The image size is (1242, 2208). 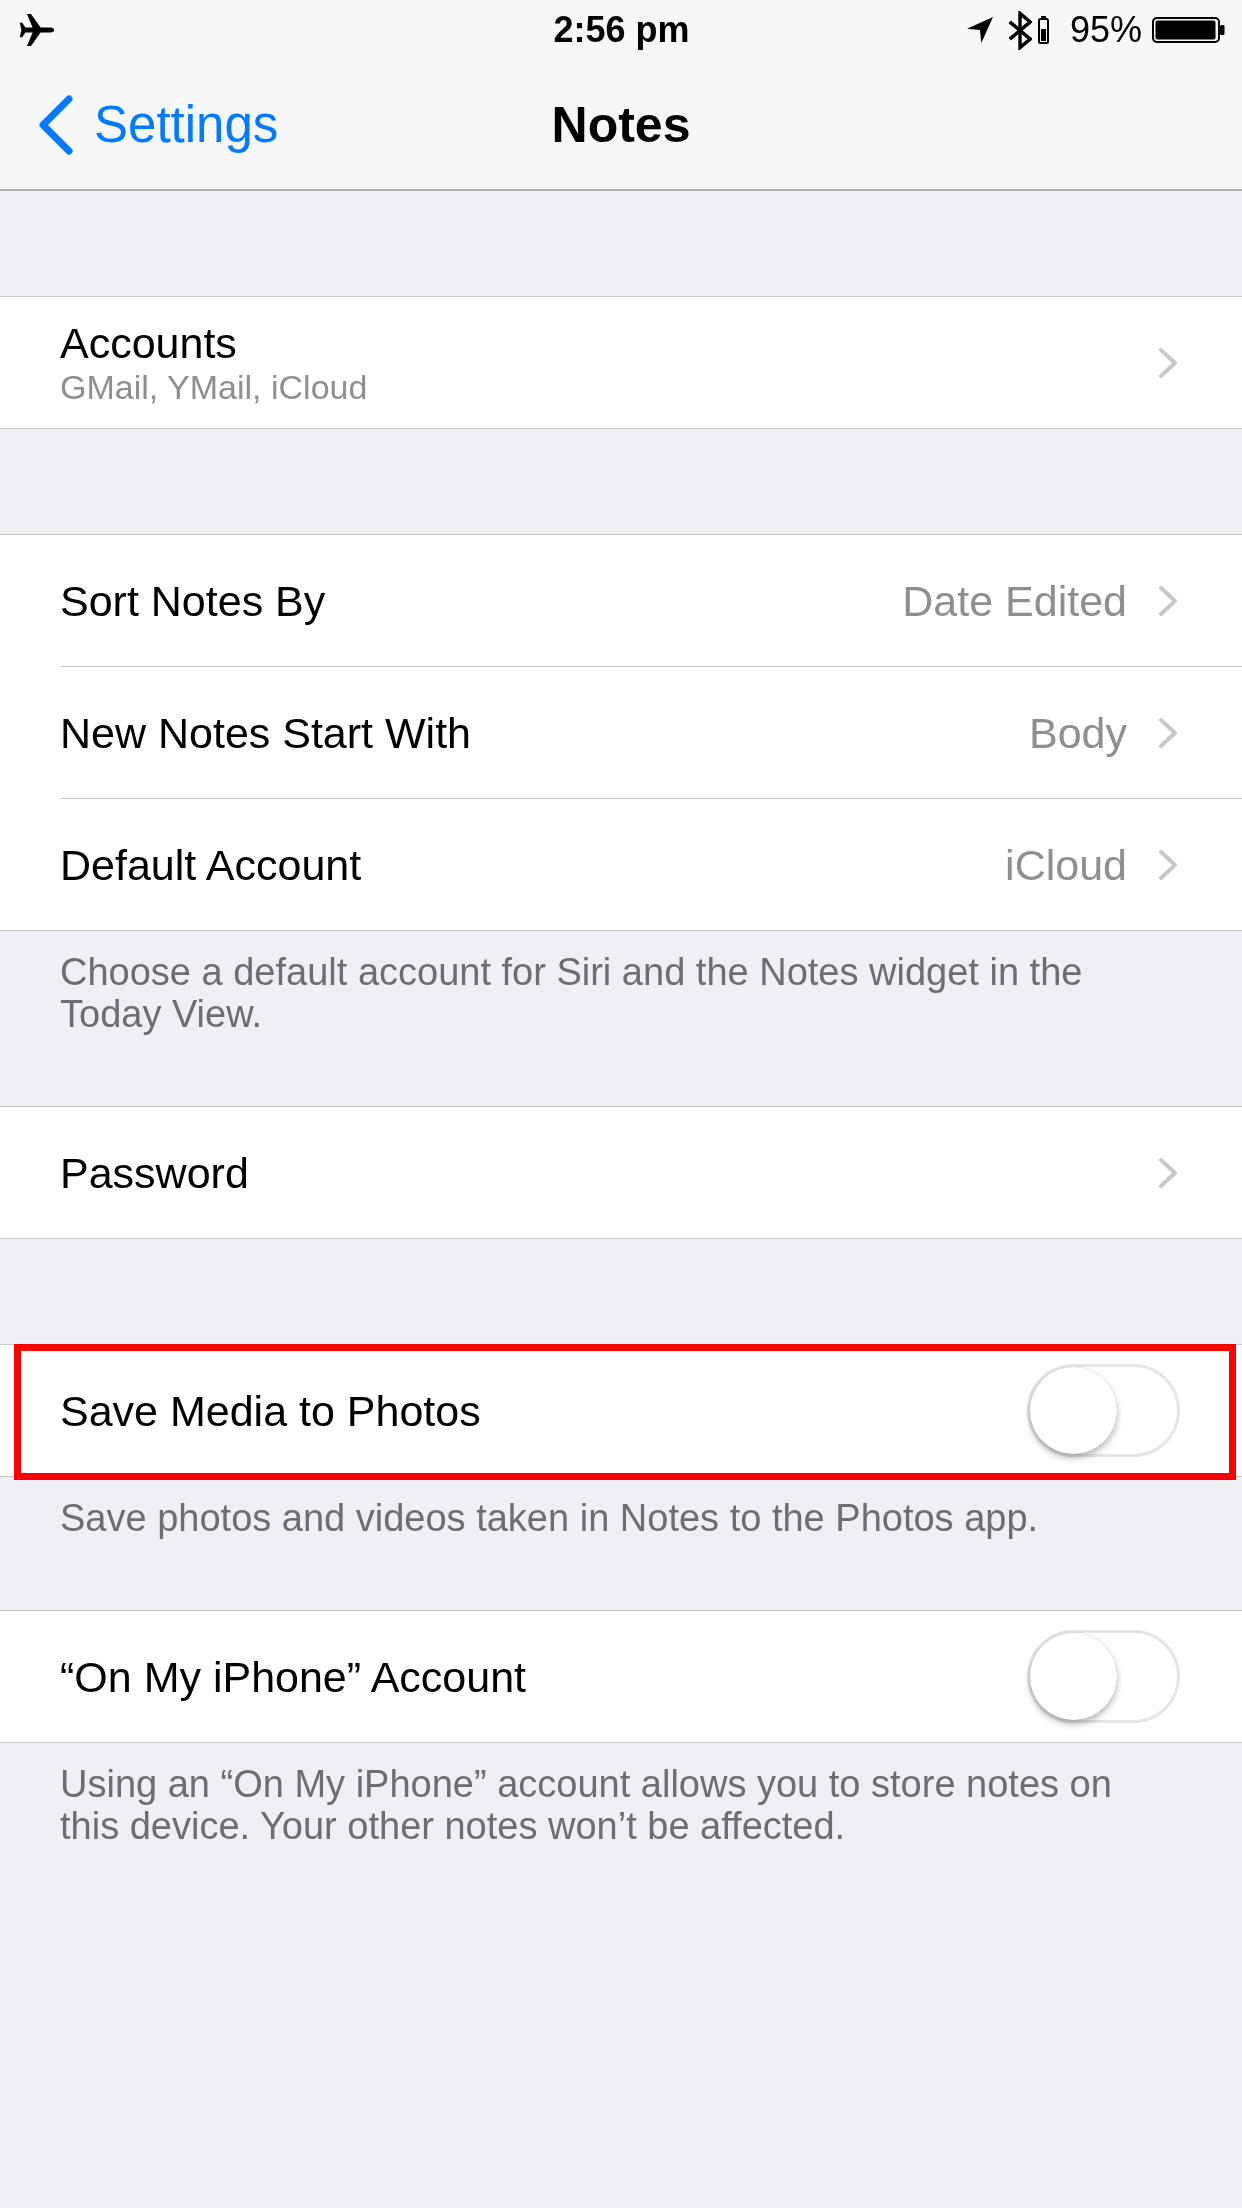 What do you see at coordinates (621, 30) in the screenshot?
I see `status-time: 2:56 pm` at bounding box center [621, 30].